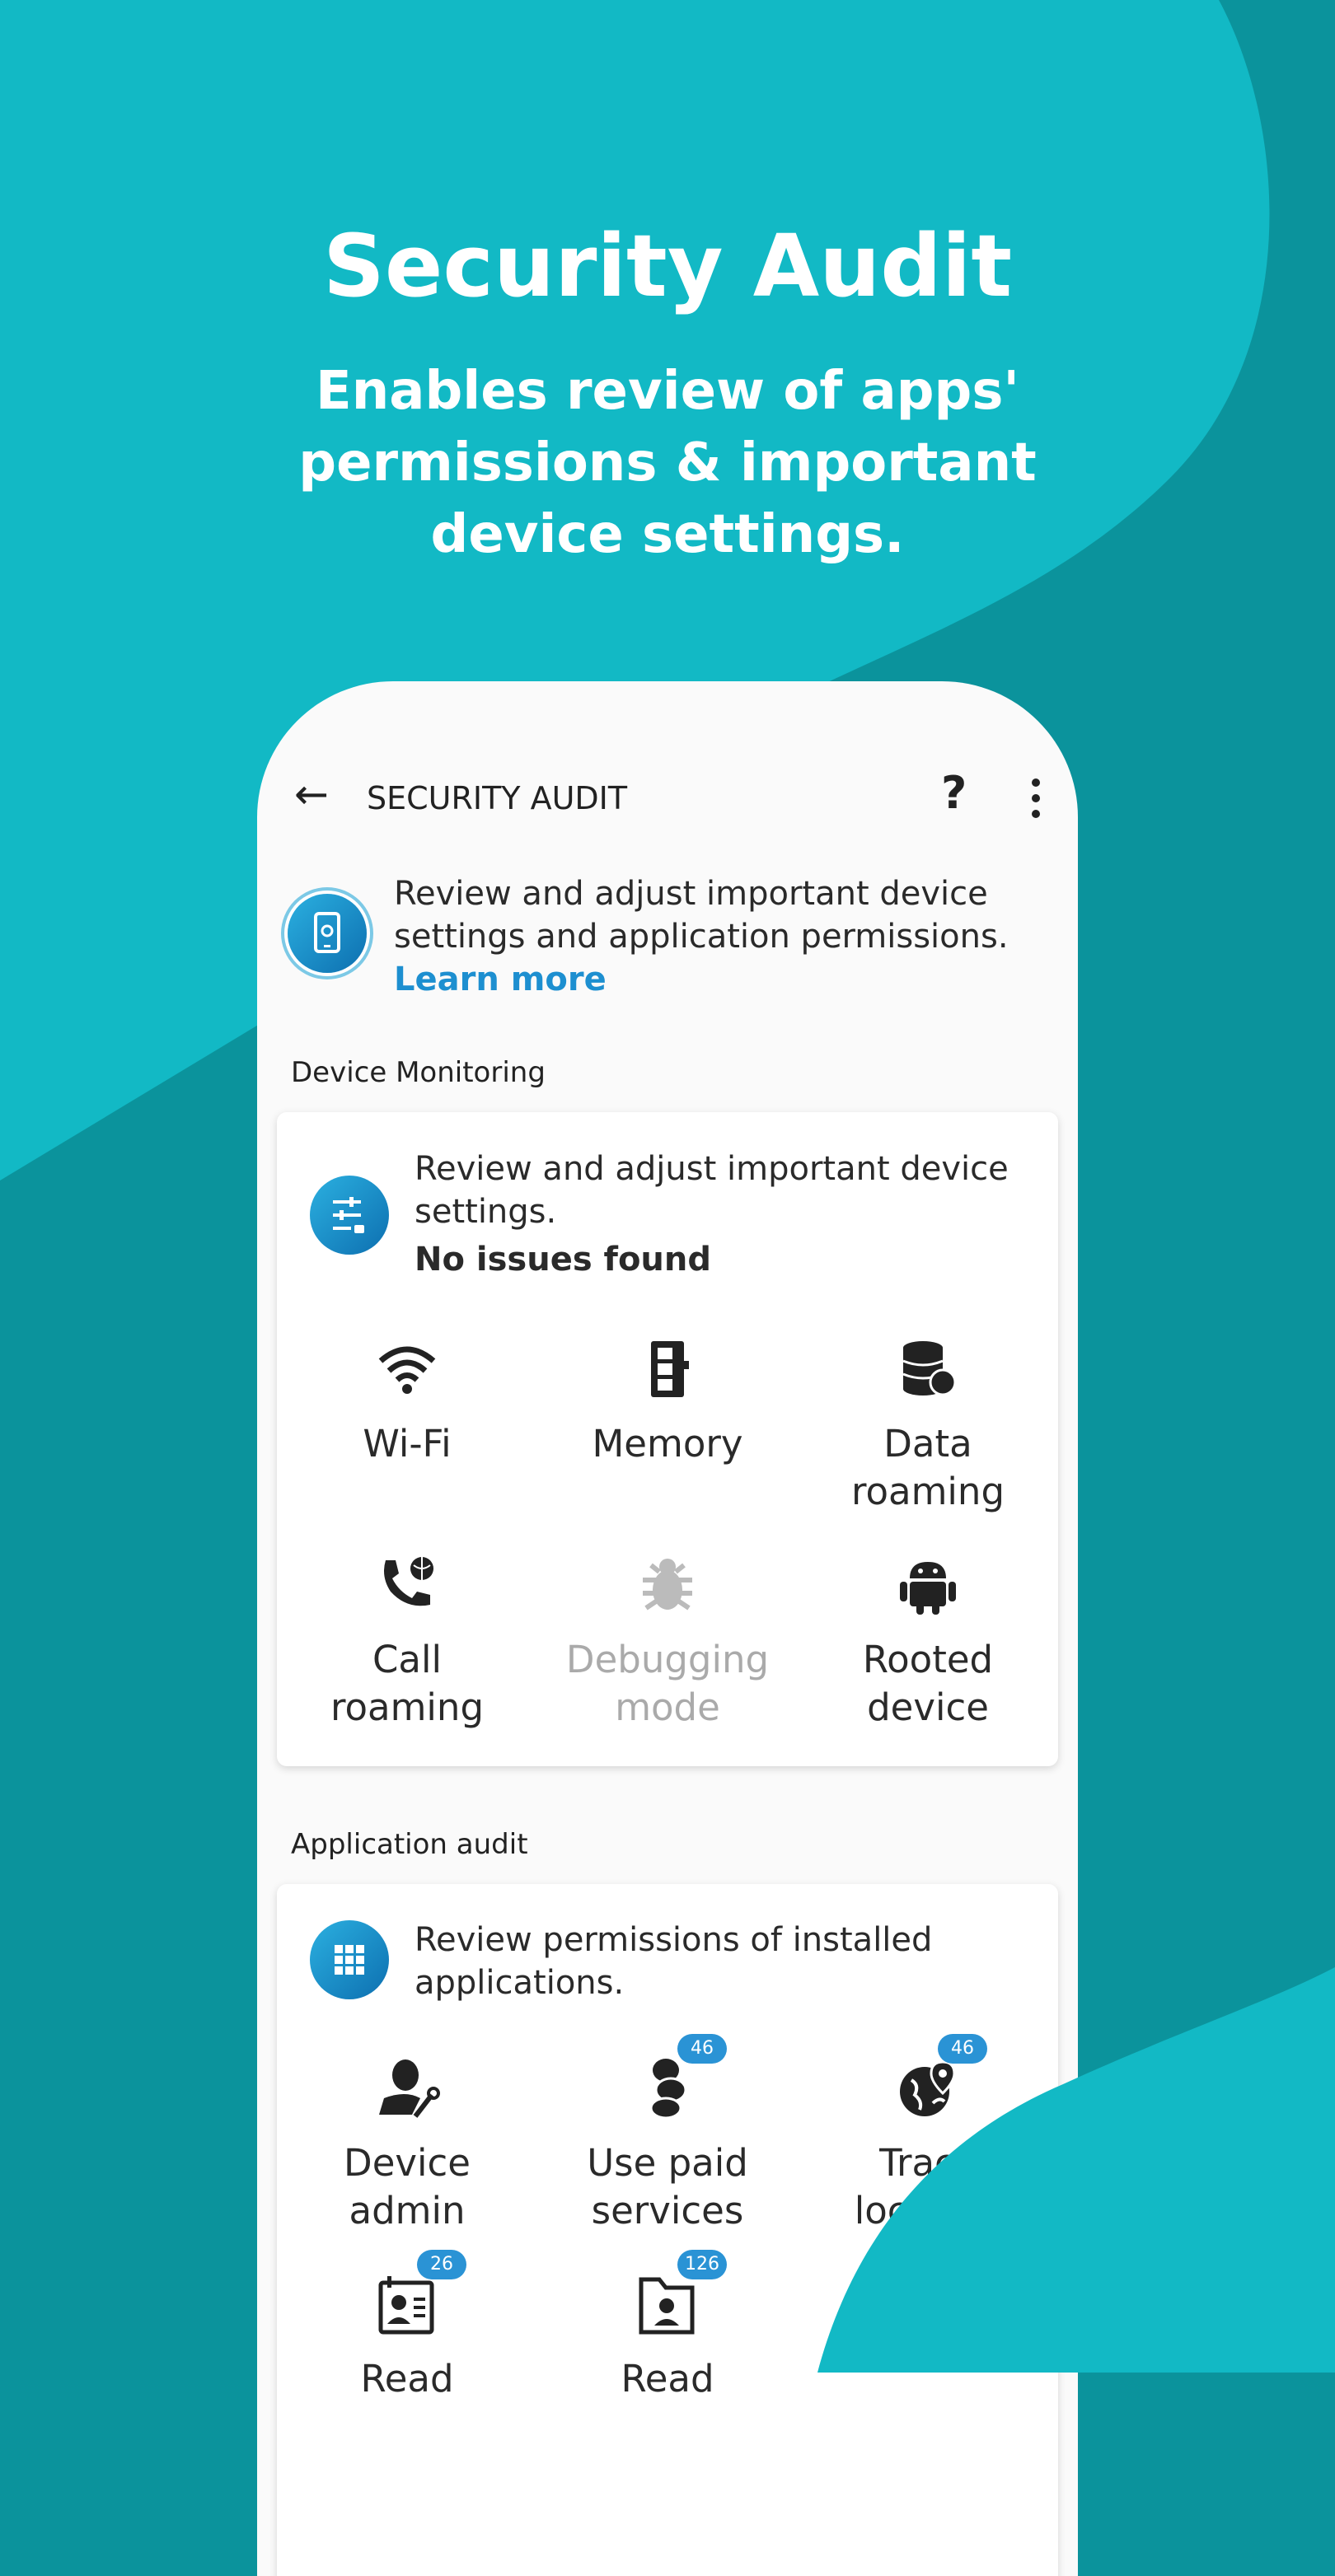  What do you see at coordinates (497, 798) in the screenshot?
I see `page-title: SECURITY AUDIT` at bounding box center [497, 798].